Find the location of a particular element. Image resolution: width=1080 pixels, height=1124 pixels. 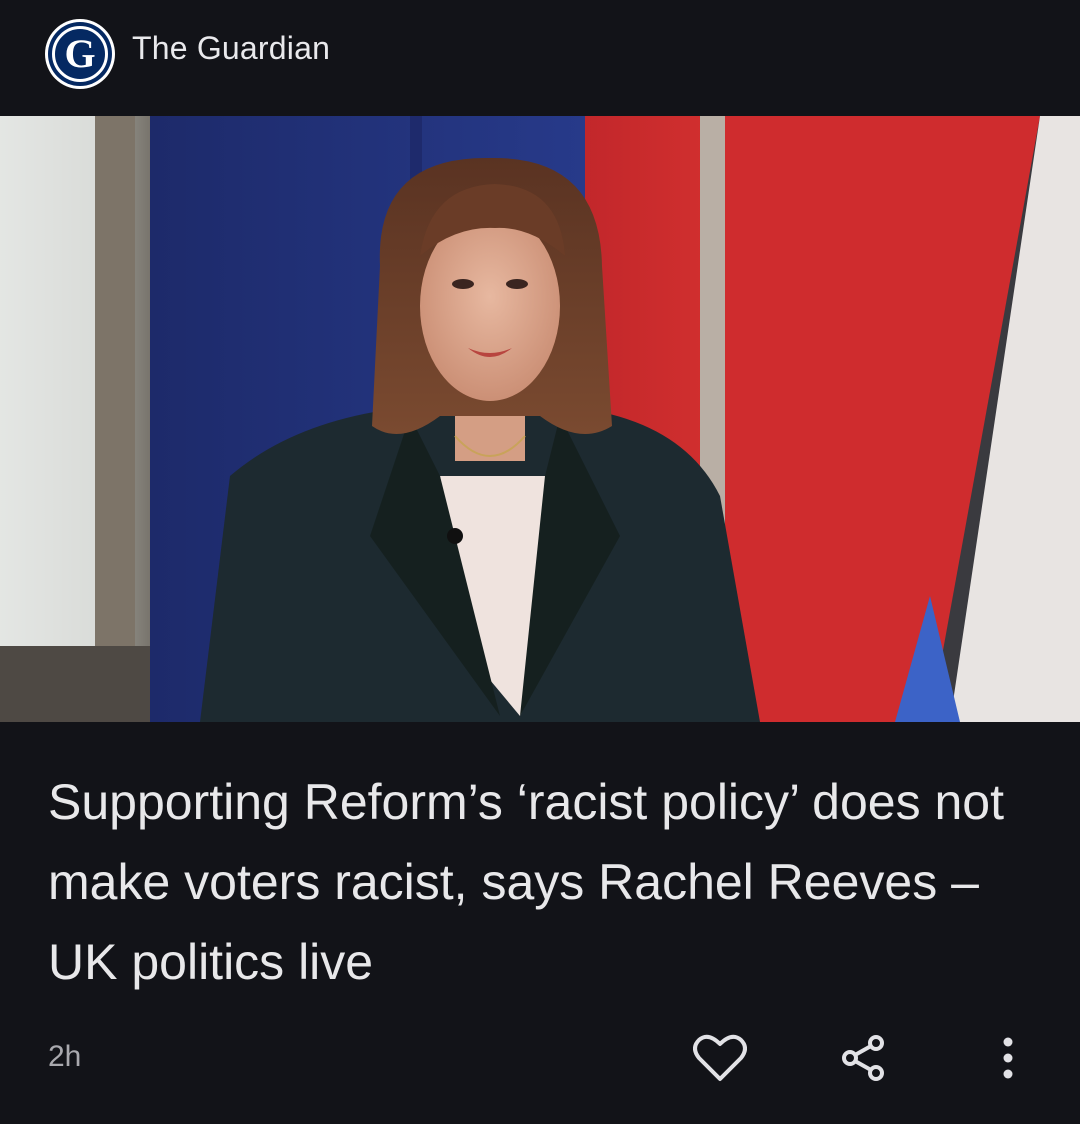

share-icon is located at coordinates (863, 1058).